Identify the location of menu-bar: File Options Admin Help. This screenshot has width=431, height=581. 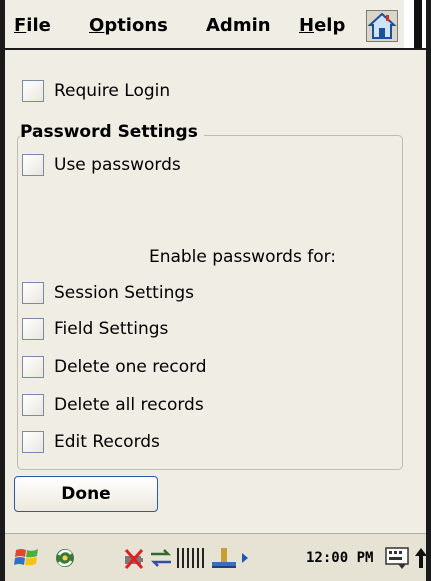
(215, 25).